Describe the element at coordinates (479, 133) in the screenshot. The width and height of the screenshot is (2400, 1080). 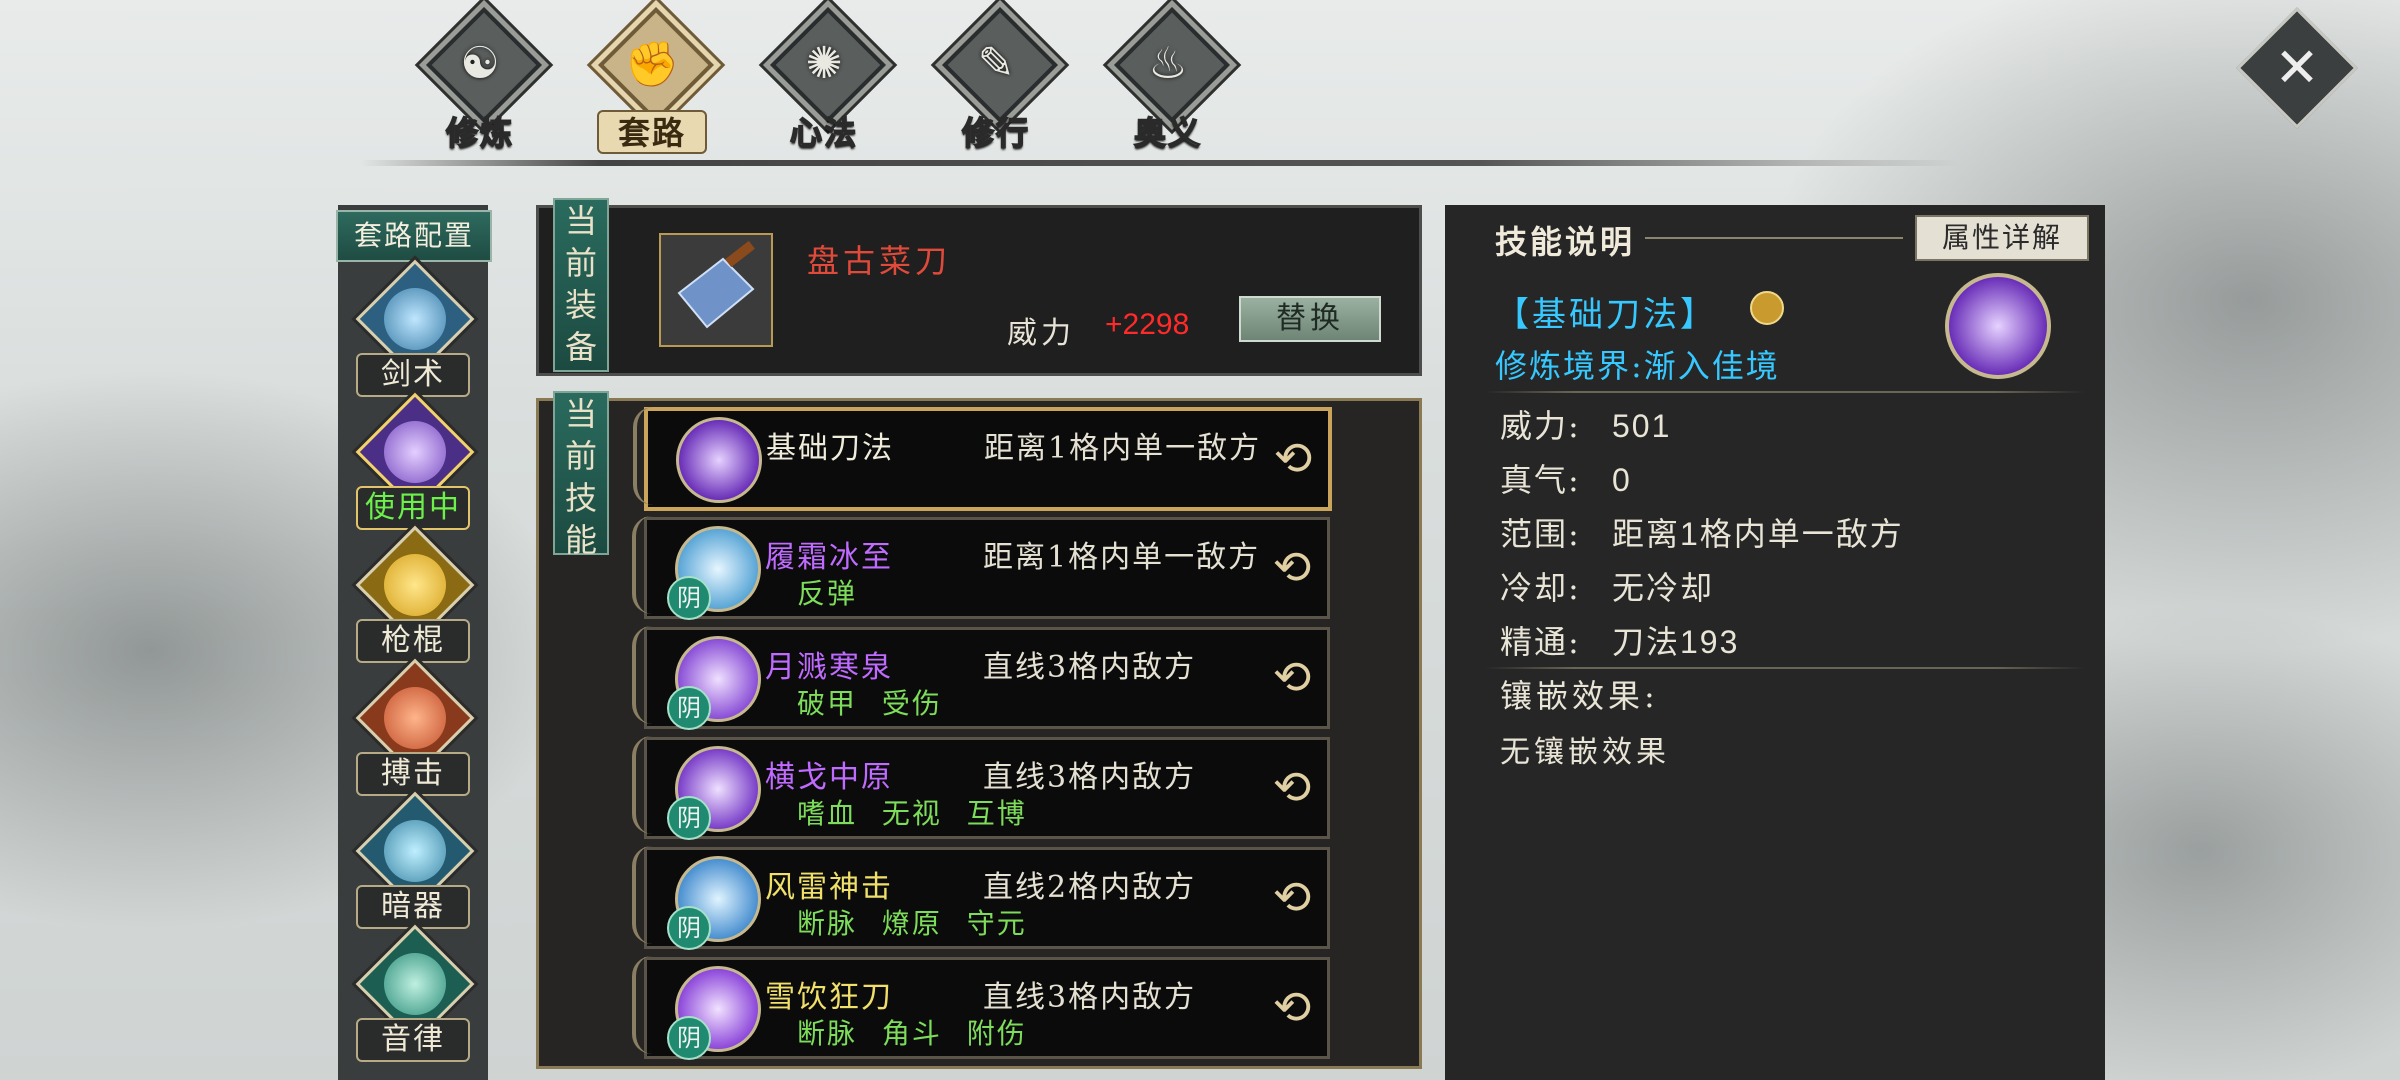
I see `tab-label: 修炼` at that location.